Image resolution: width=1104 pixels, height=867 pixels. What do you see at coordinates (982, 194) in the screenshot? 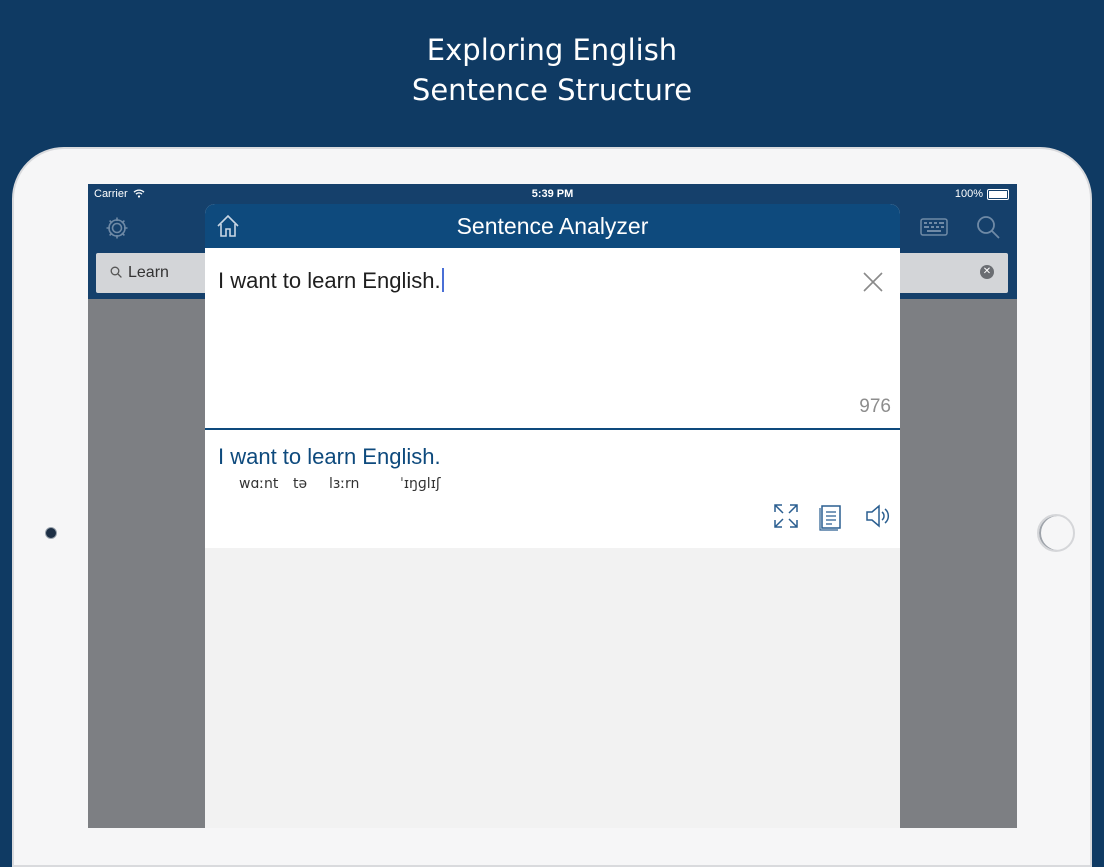
I see `status-battery: 100%` at bounding box center [982, 194].